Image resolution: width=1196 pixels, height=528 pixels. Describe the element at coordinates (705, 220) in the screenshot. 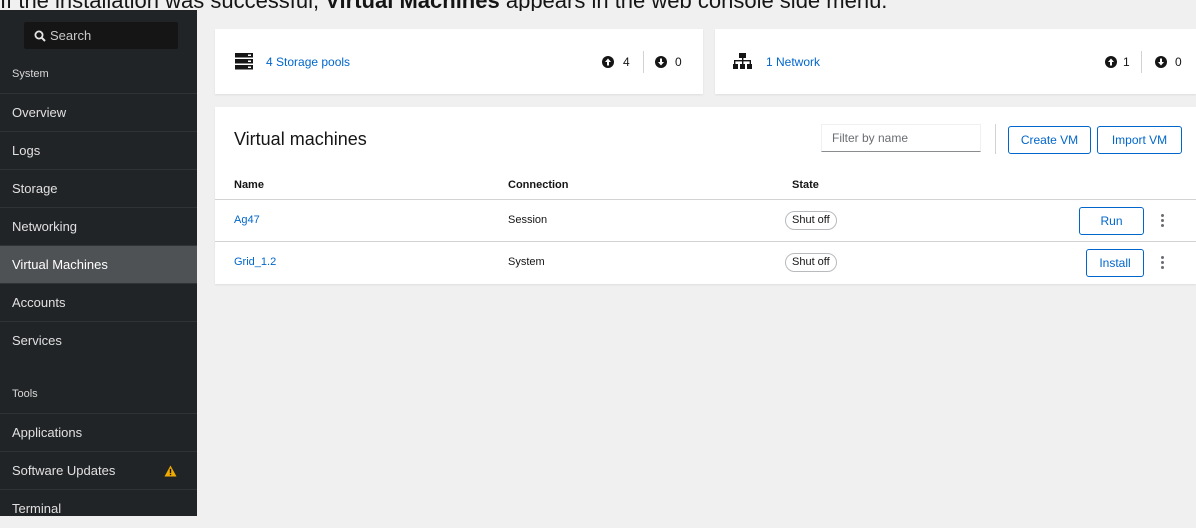

I see `table-row: Ag47 Session Shut off Run` at that location.